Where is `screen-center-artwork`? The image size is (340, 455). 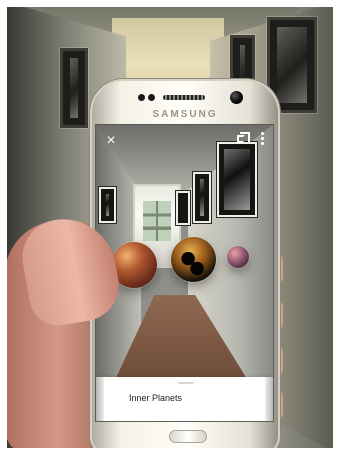 screen-center-artwork is located at coordinates (183, 208).